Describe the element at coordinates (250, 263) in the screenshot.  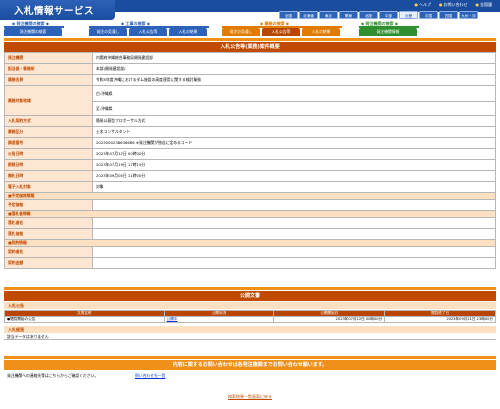
I see `detail-row: 契約金額` at that location.